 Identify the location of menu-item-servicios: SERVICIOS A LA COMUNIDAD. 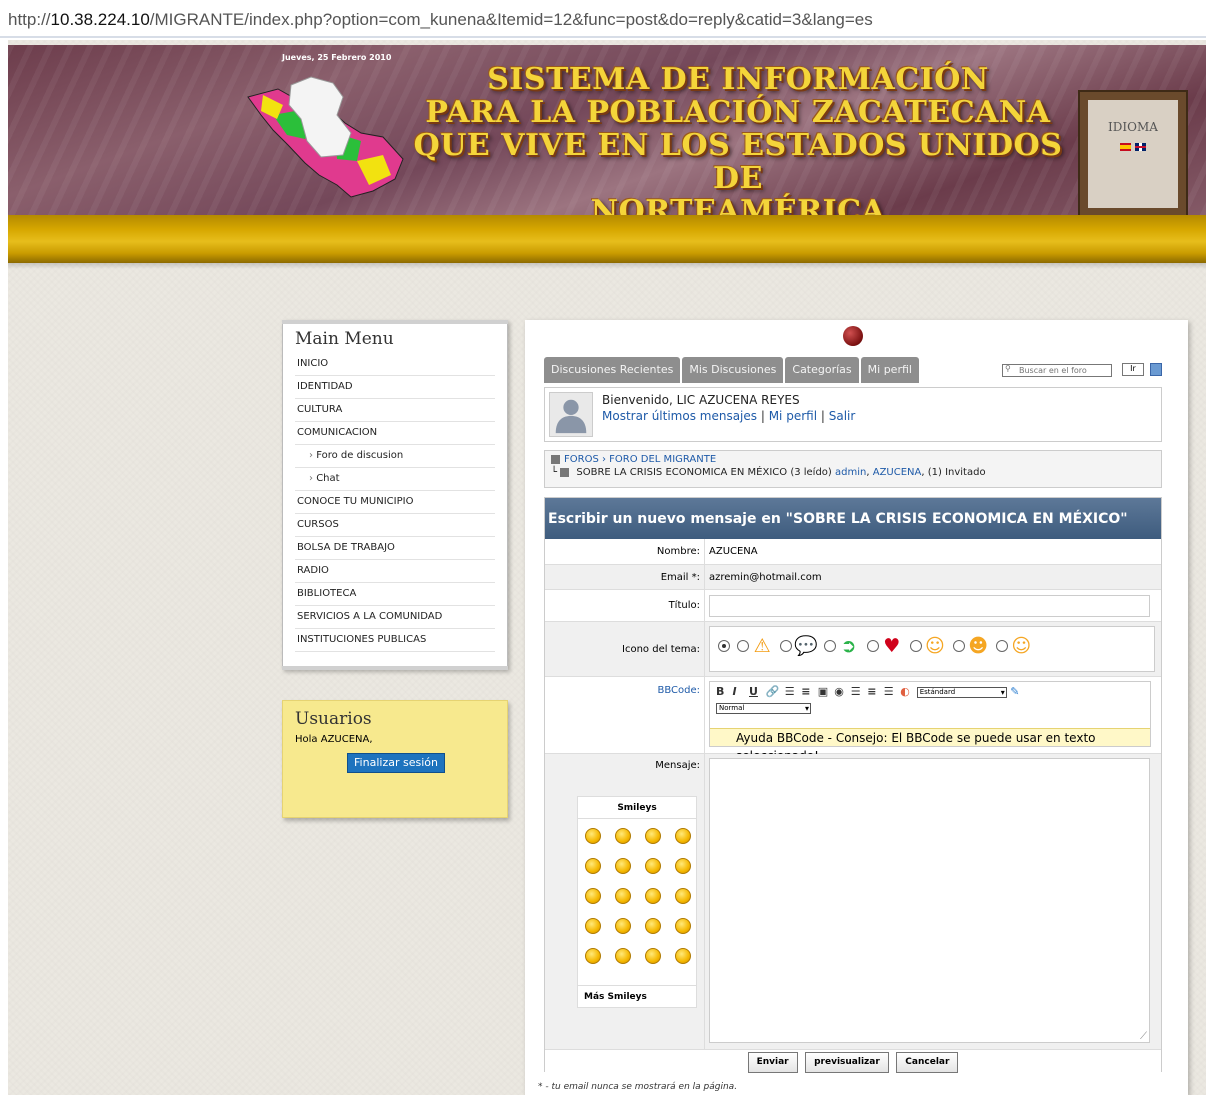
(395, 617).